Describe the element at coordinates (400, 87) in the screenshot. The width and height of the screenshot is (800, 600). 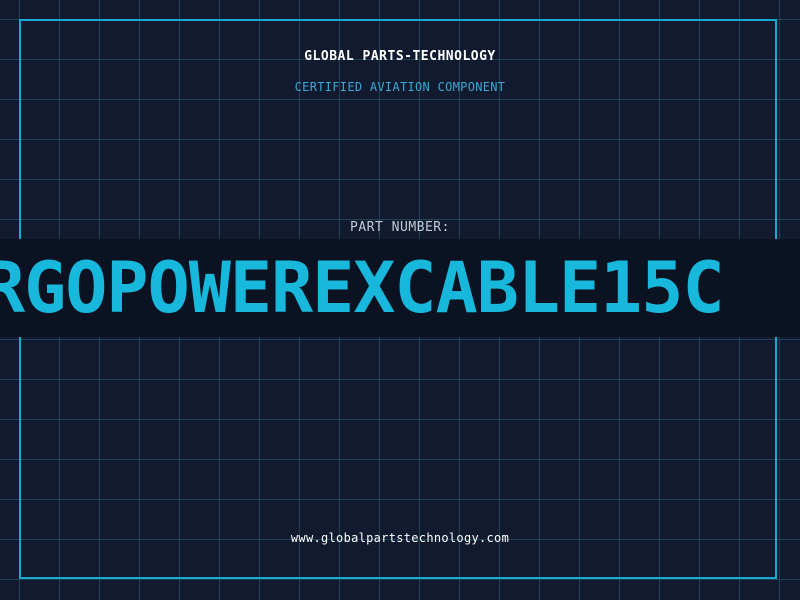
I see `subtitle: CERTIFIED AVIATION COMPONENT` at that location.